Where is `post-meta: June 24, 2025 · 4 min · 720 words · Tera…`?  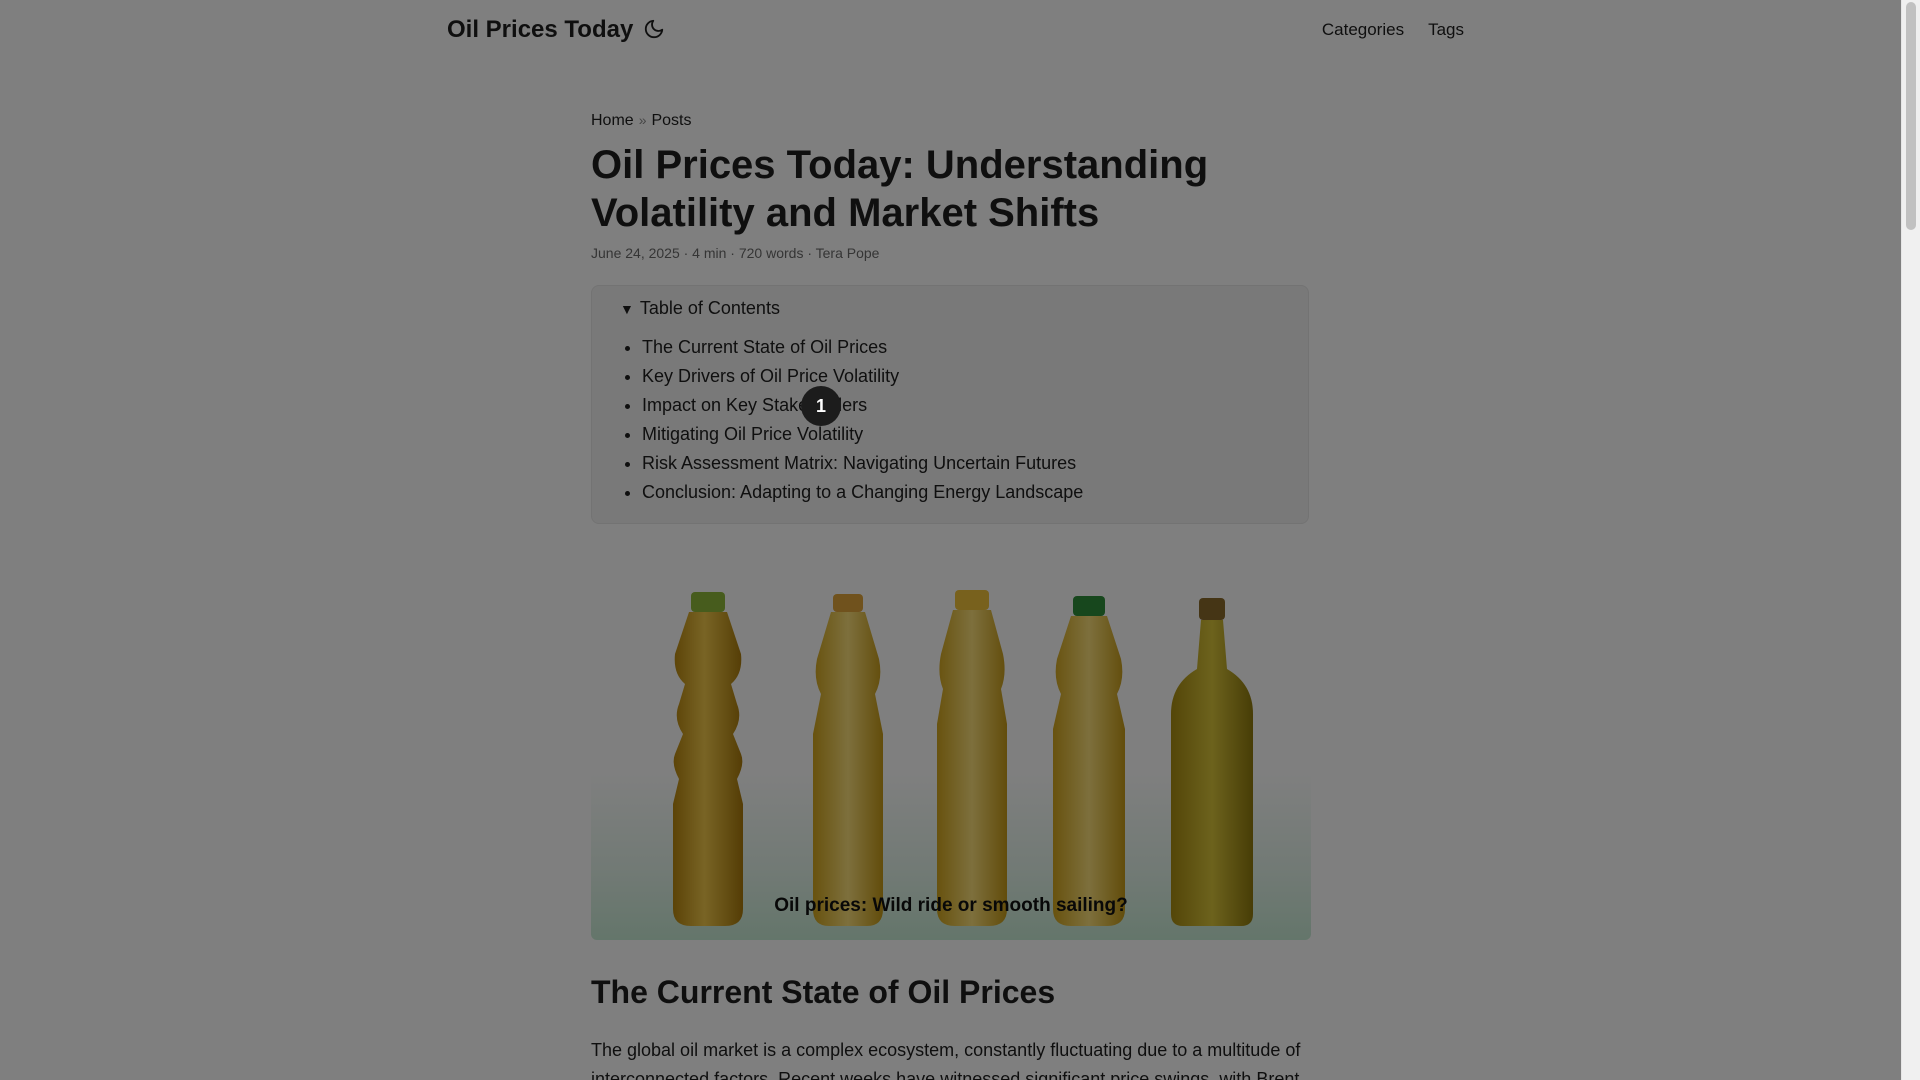
post-meta: June 24, 2025 · 4 min · 720 words · Tera… is located at coordinates (735, 253).